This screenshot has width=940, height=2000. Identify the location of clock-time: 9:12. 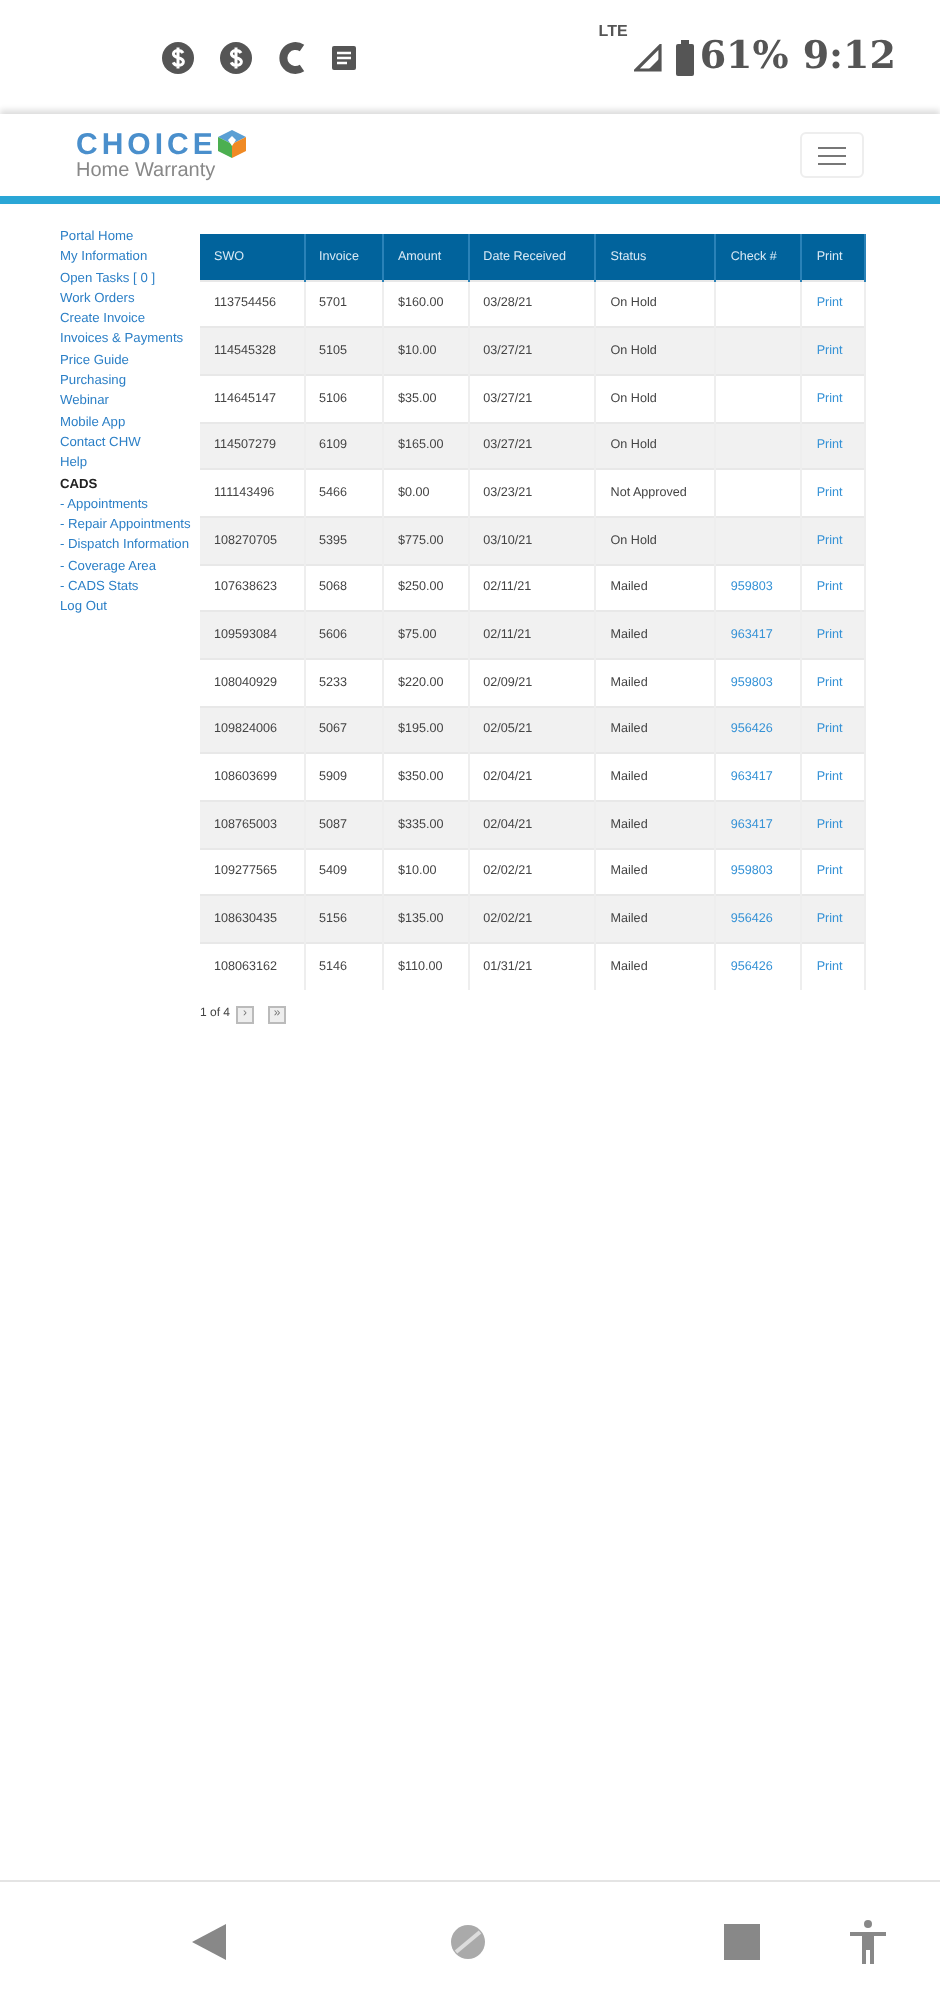
(849, 57).